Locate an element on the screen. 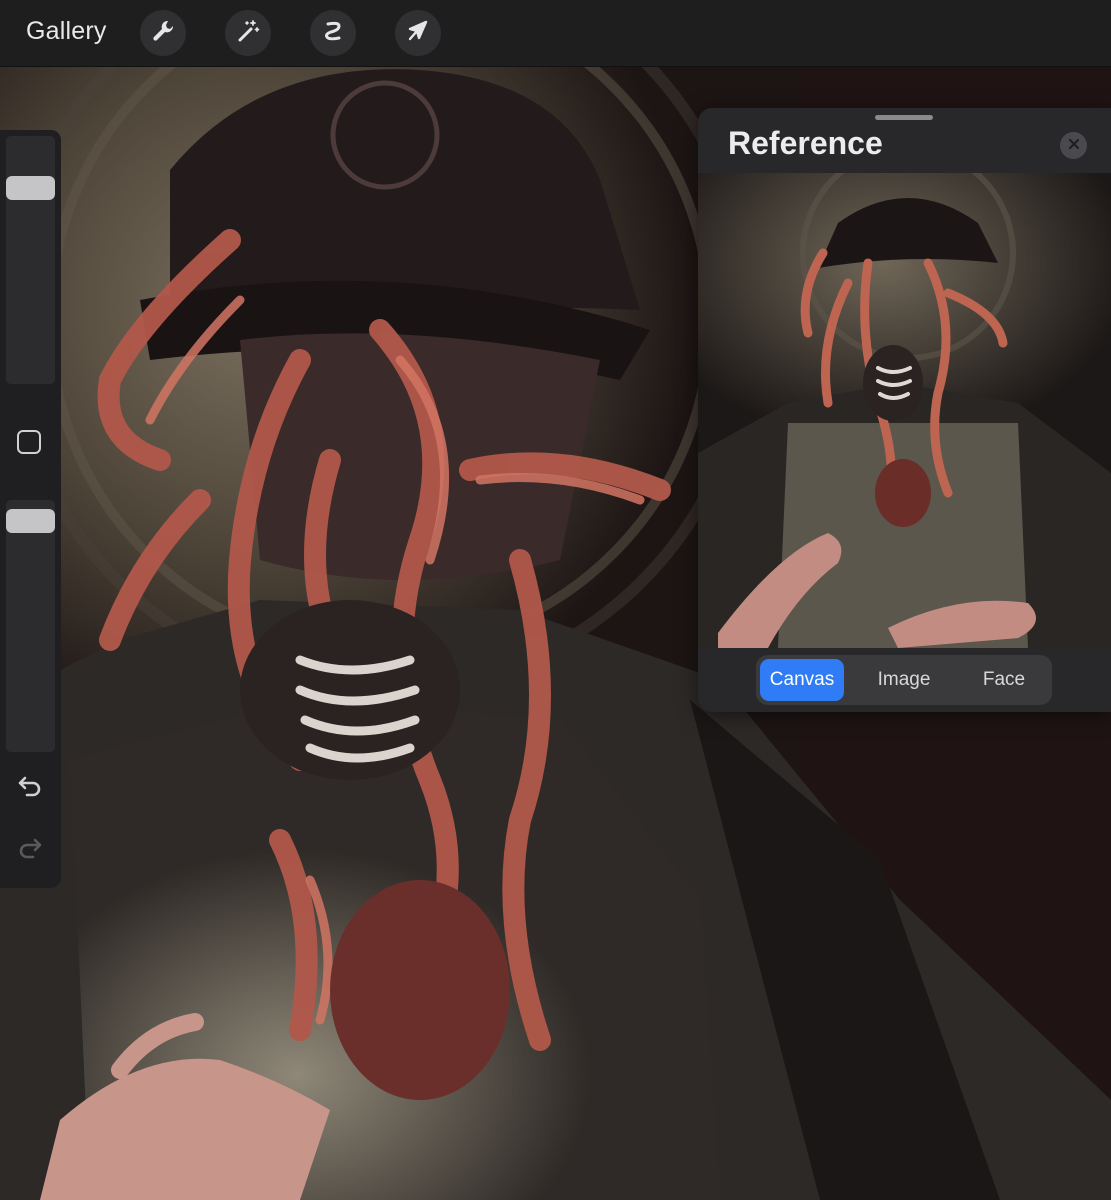 This screenshot has height=1200, width=1111. gallery-button: Gallery is located at coordinates (66, 31).